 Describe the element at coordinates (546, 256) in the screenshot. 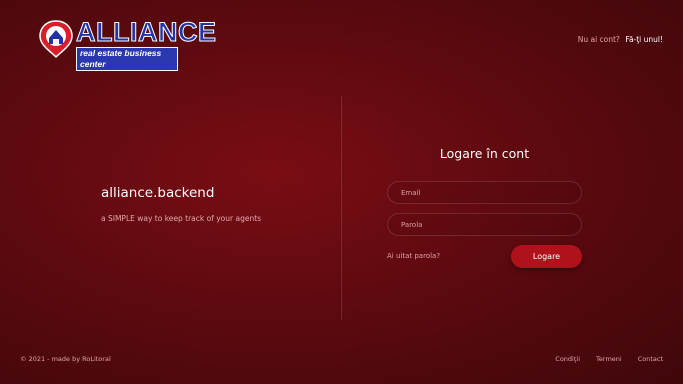

I see `login-button: Logare` at that location.